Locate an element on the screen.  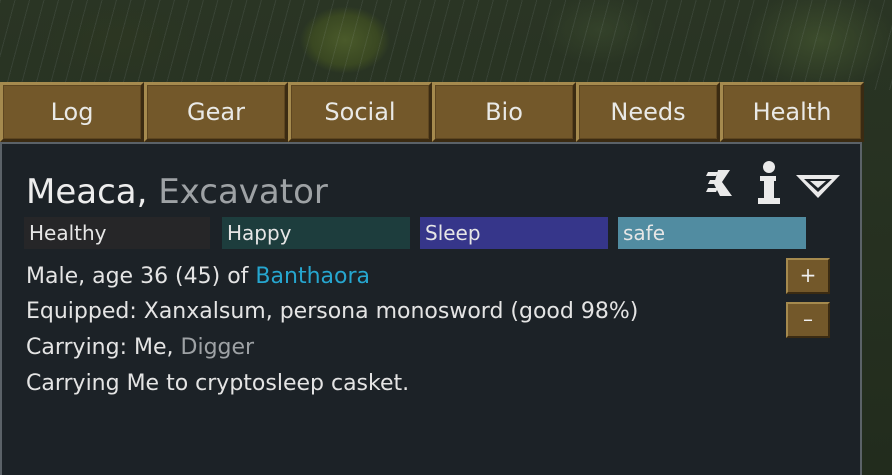
status-bar-rest: Sleep is located at coordinates (514, 233).